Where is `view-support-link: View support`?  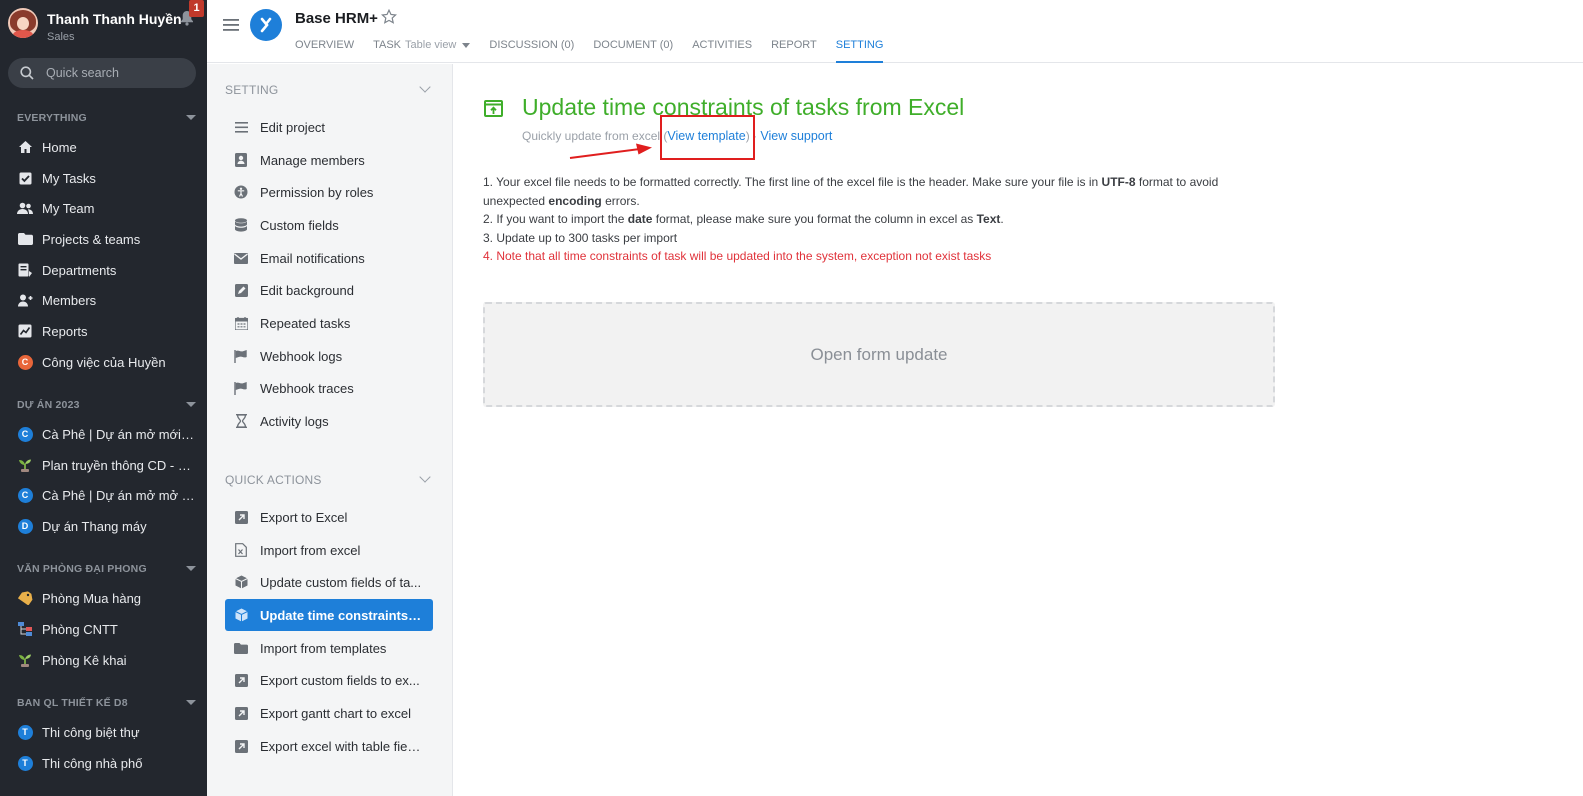 view-support-link: View support is located at coordinates (796, 136).